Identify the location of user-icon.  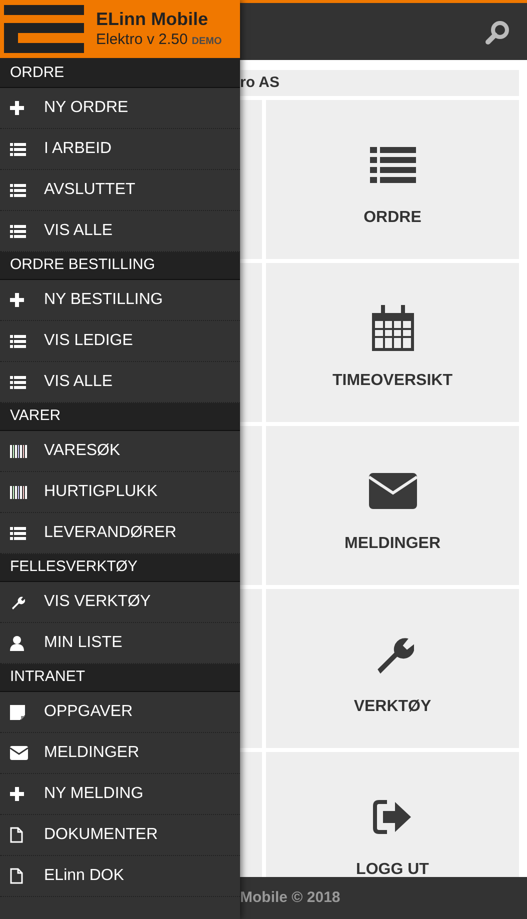
(17, 643).